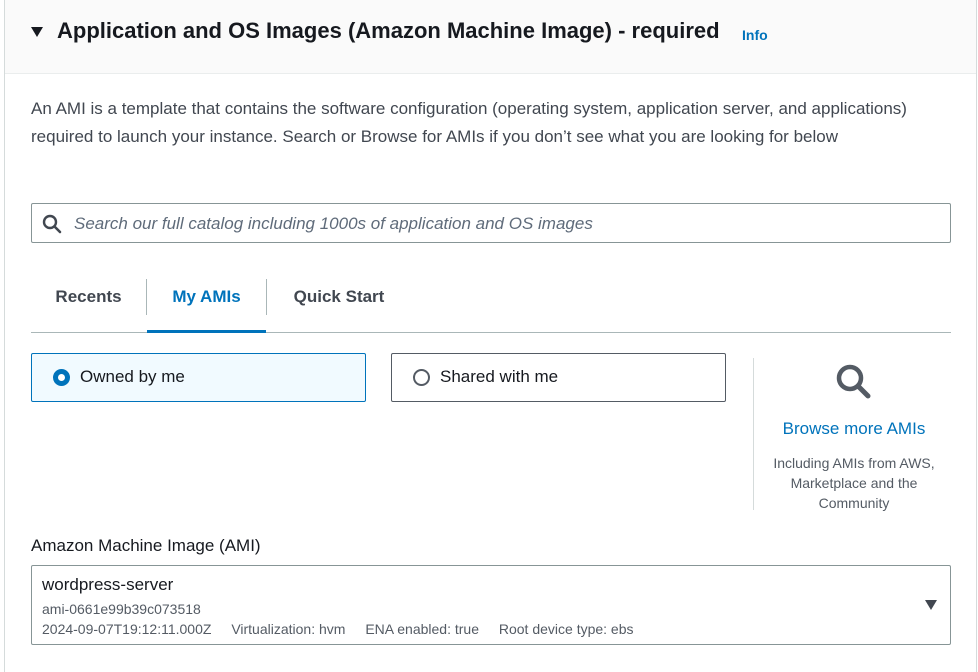  I want to click on radio-selected-icon, so click(61, 377).